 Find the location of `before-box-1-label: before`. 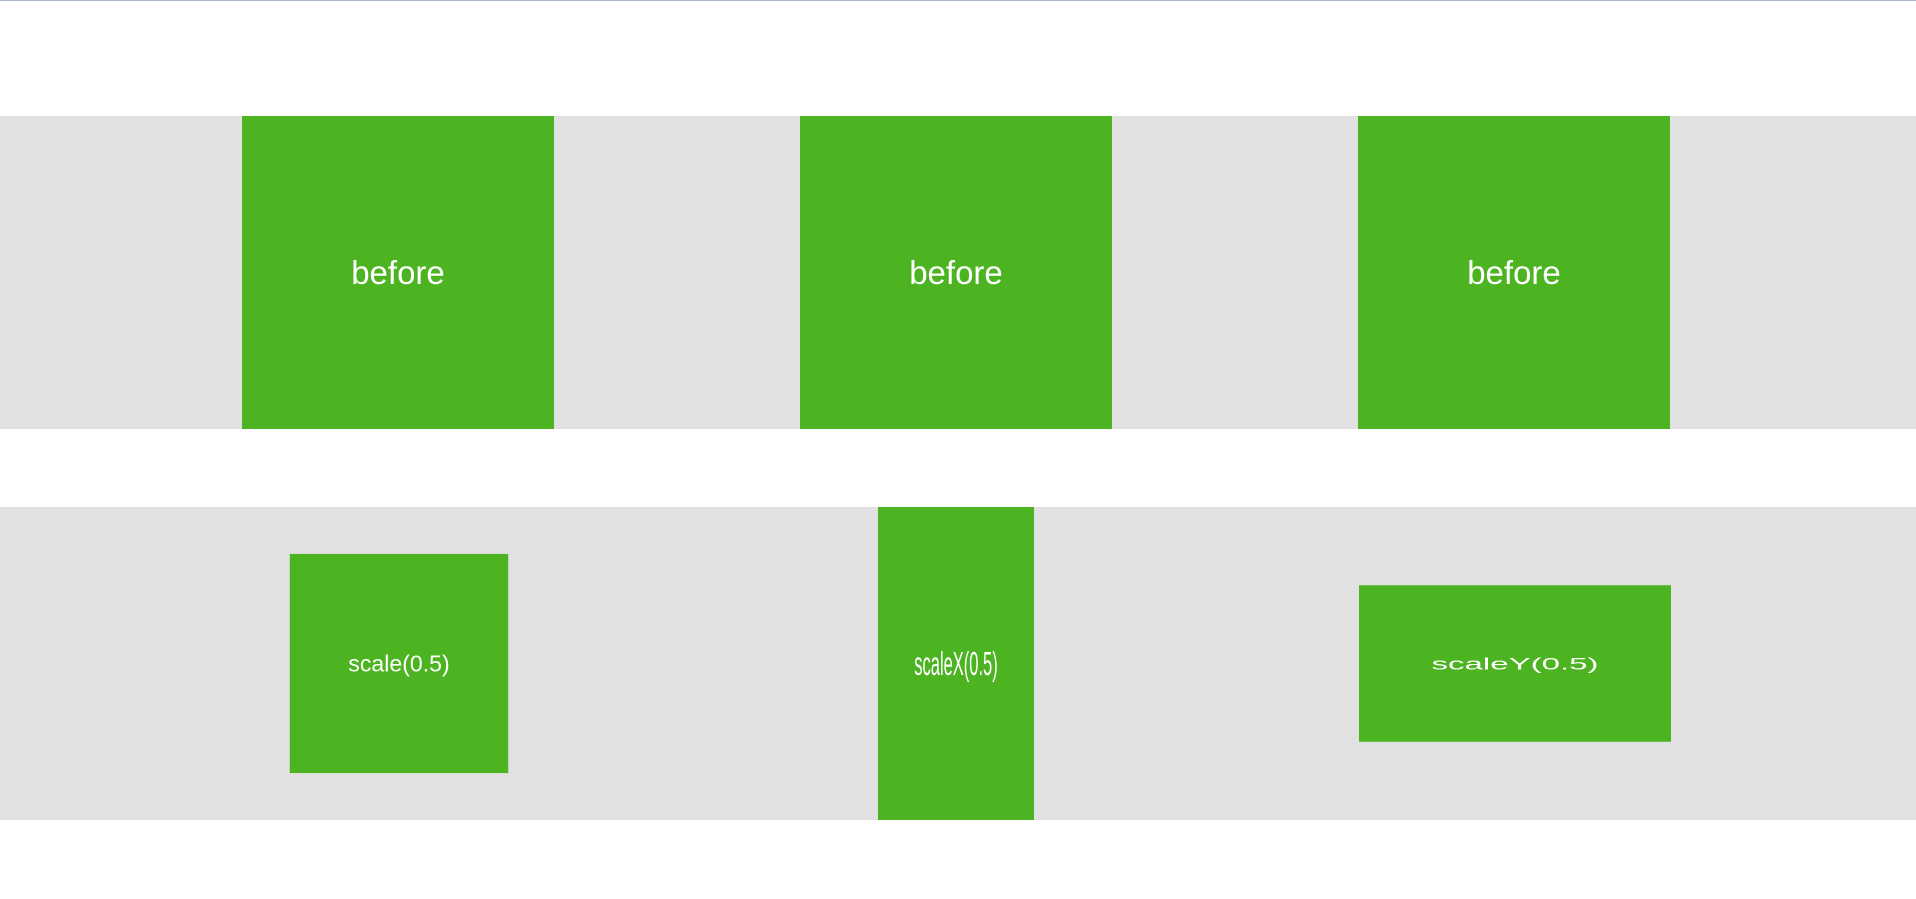

before-box-1-label: before is located at coordinates (398, 272).